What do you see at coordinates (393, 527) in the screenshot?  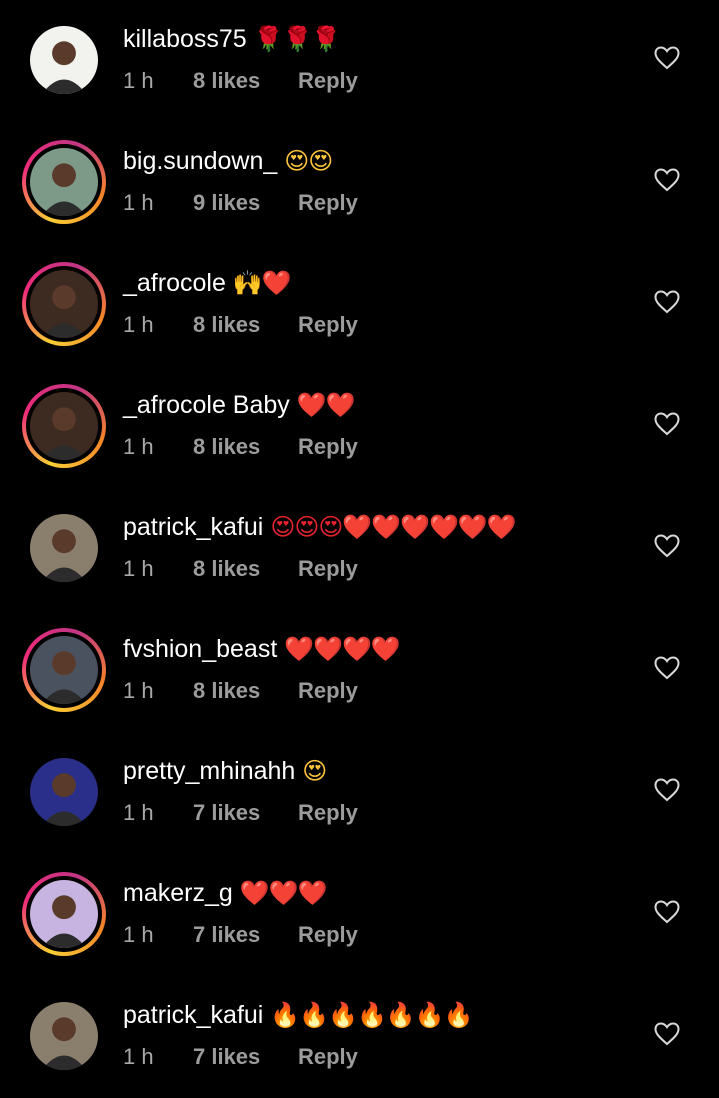 I see `comment-emoji: 😍😍😍❤️❤️❤️❤️❤️❤️` at bounding box center [393, 527].